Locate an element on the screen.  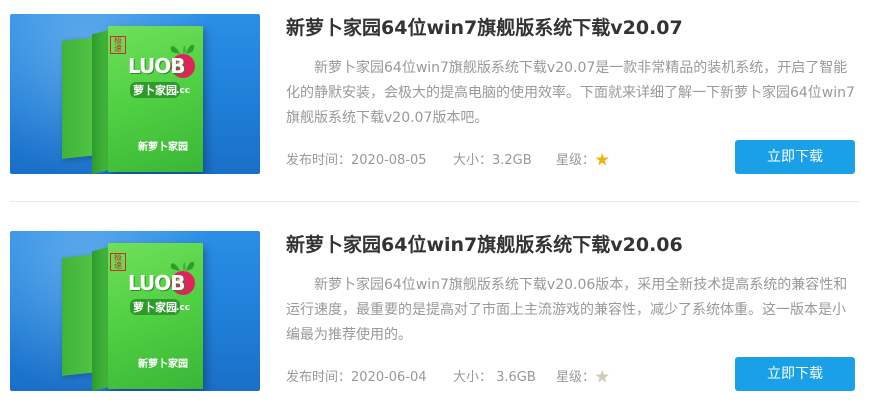
publish-date: 发布时间：2020-08-05 is located at coordinates (356, 160).